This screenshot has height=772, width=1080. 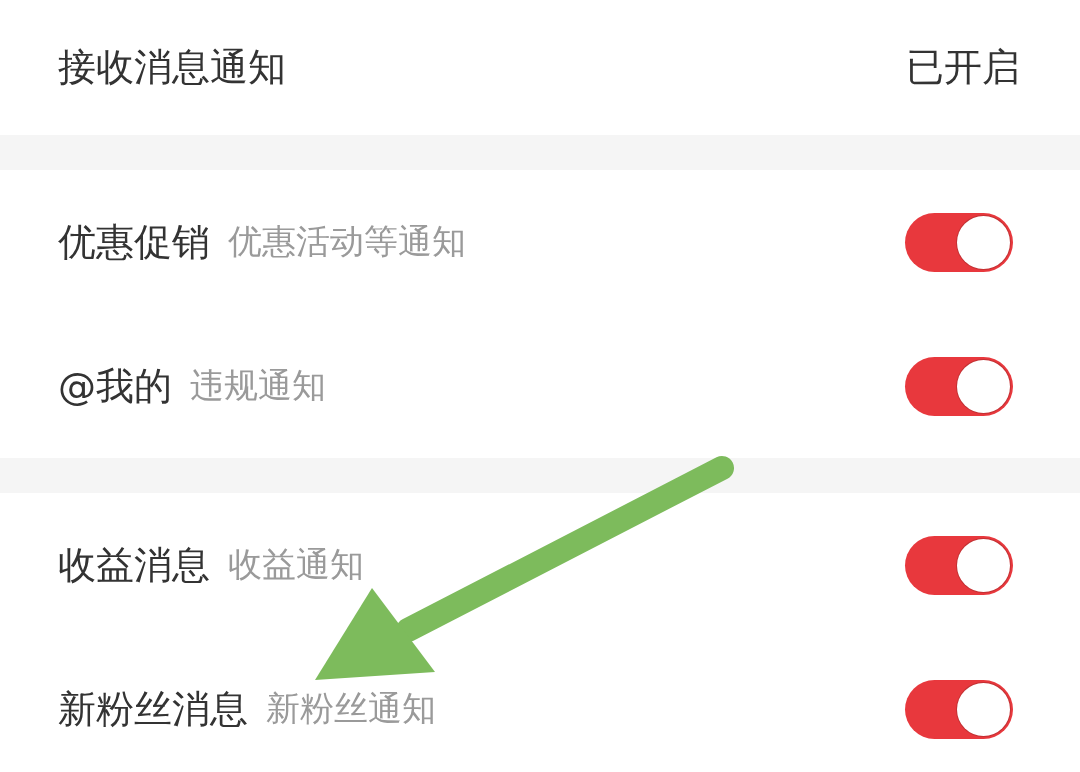 What do you see at coordinates (963, 67) in the screenshot?
I see `status-text: 已开启` at bounding box center [963, 67].